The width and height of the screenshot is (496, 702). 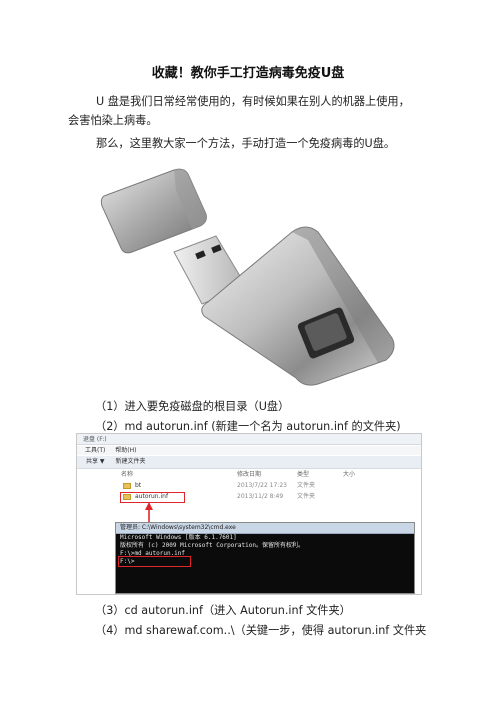 I want to click on file-name: bt, so click(x=138, y=485).